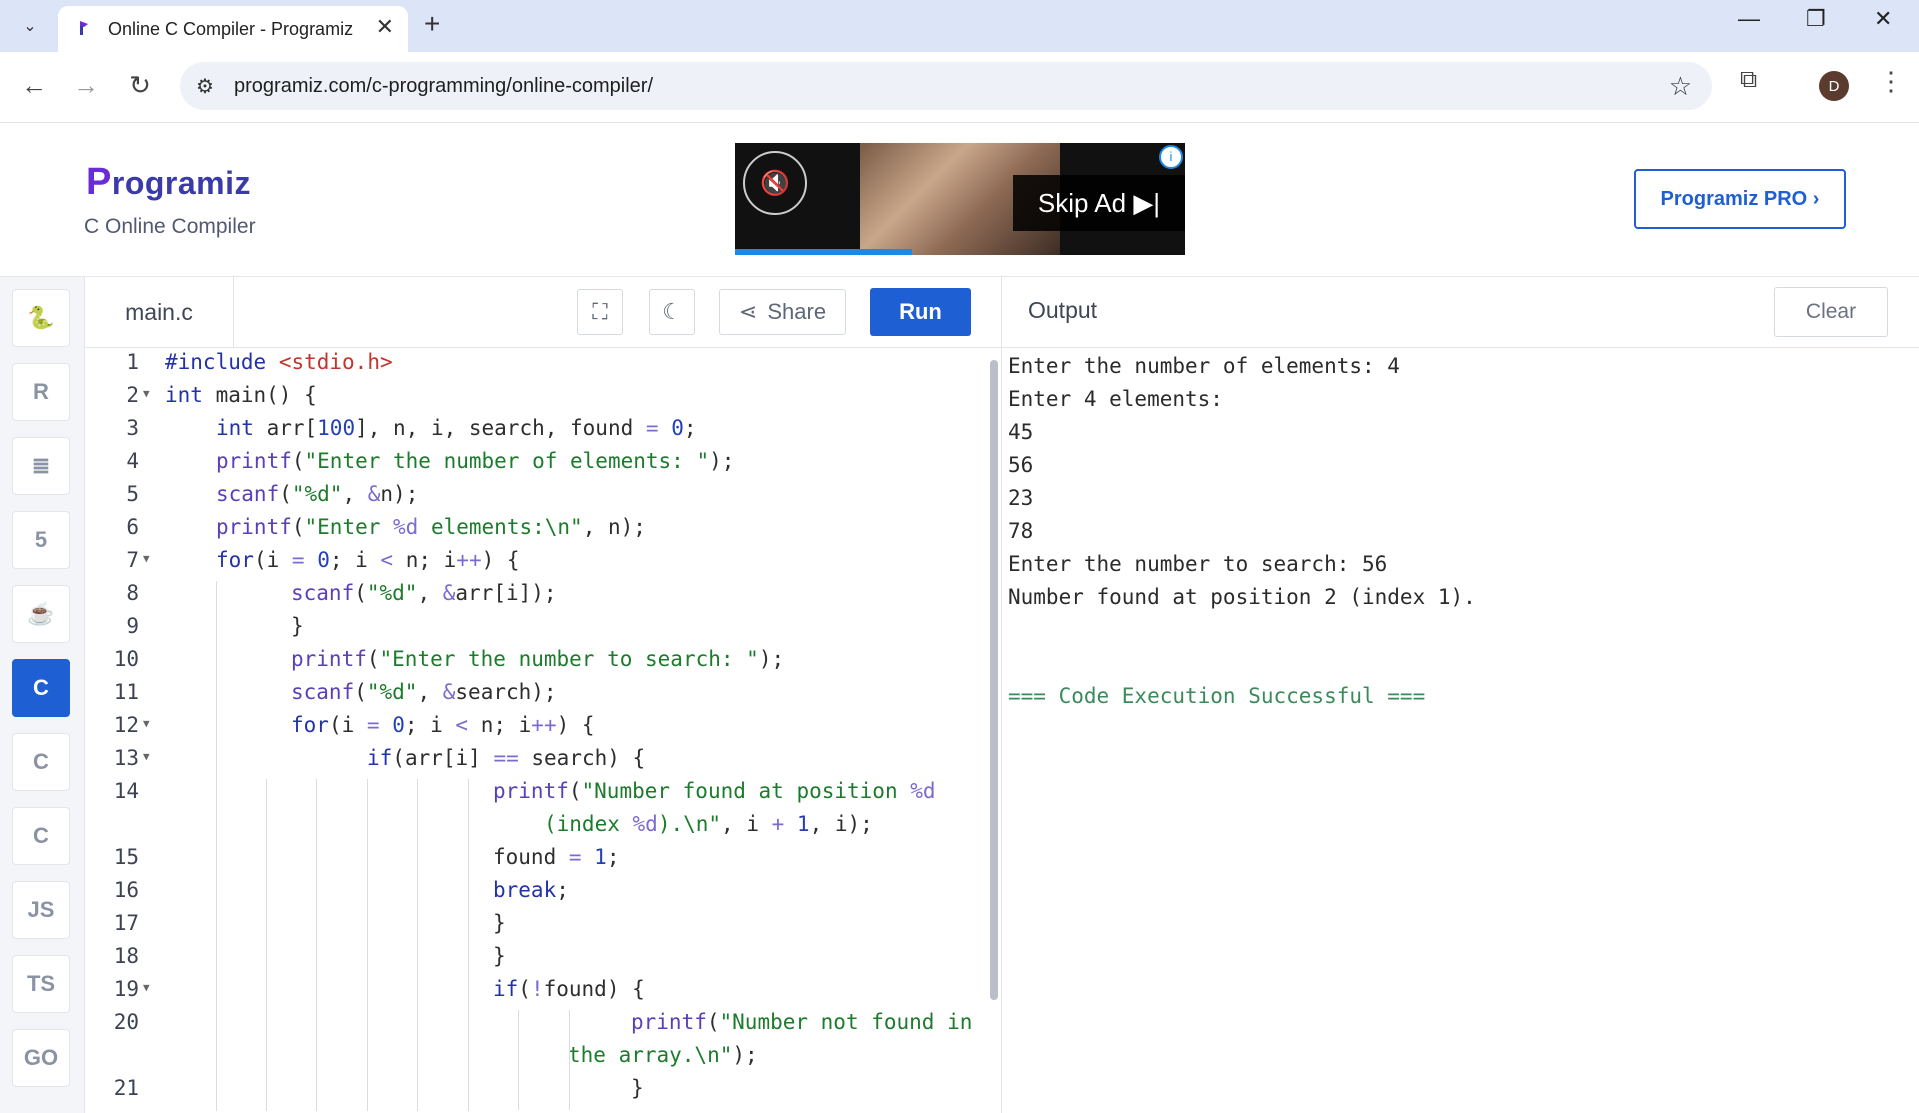 This screenshot has width=1919, height=1113. Describe the element at coordinates (1831, 312) in the screenshot. I see `clear-button: Clear` at that location.